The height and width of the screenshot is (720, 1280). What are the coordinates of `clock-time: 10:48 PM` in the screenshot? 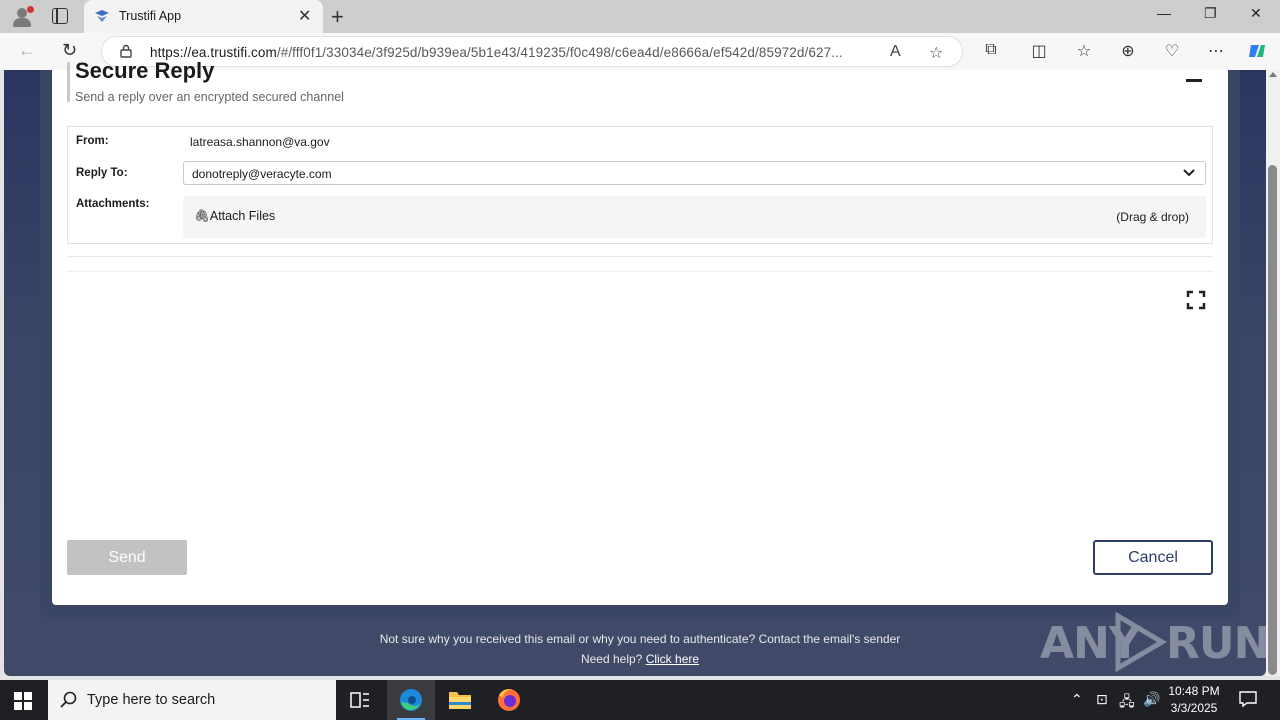 It's located at (1194, 691).